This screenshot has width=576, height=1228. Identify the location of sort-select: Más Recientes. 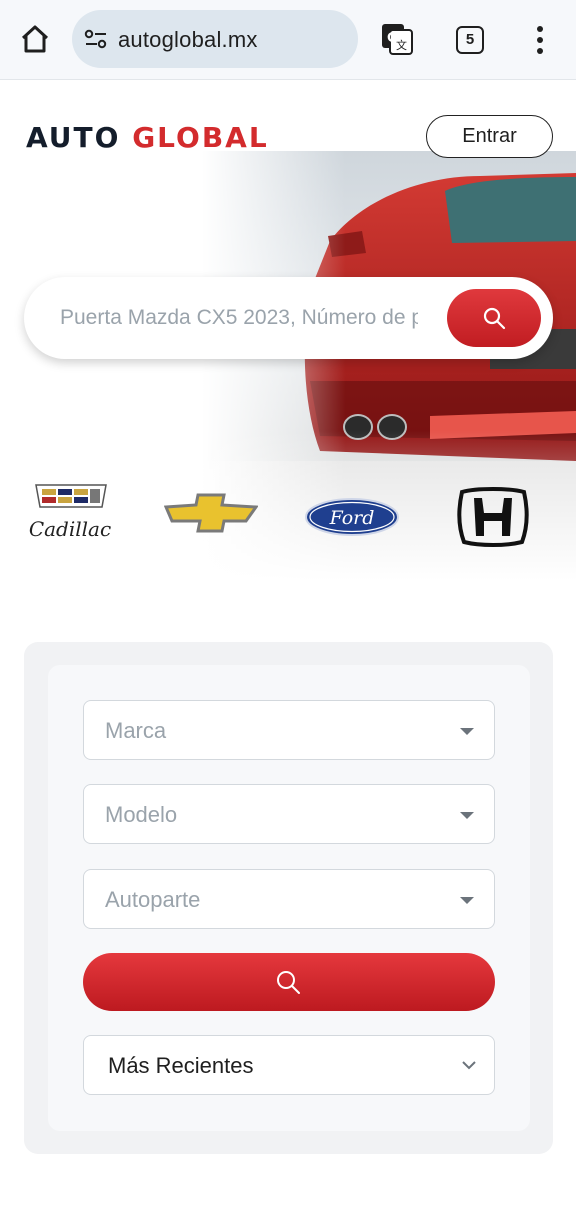
(289, 1065).